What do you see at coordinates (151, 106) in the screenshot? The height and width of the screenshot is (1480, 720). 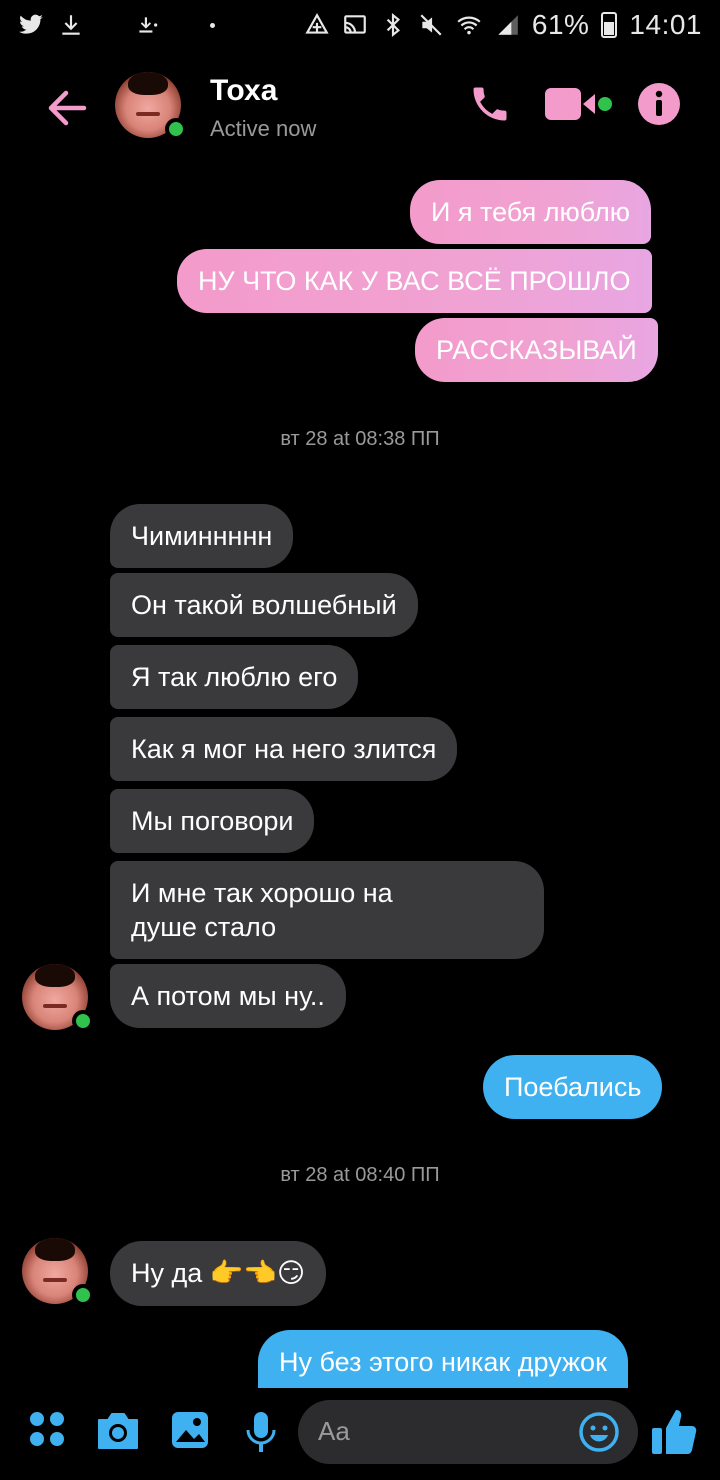 I see `contact-avatar` at bounding box center [151, 106].